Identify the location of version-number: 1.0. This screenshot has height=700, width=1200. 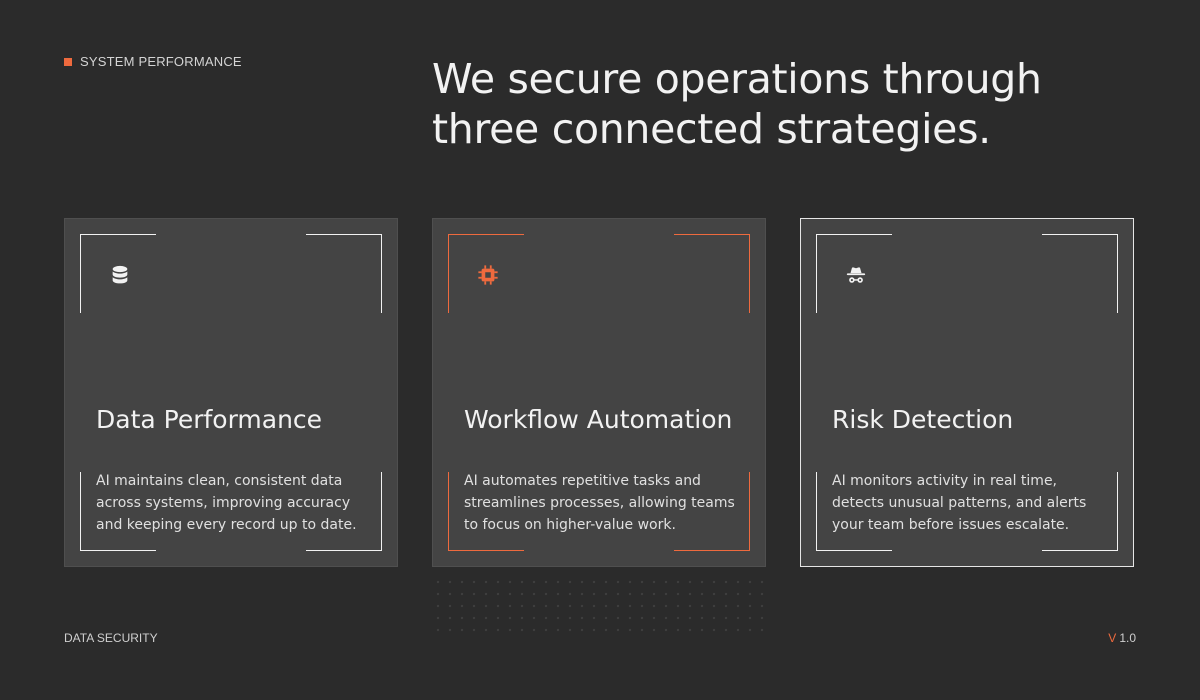
(1127, 638).